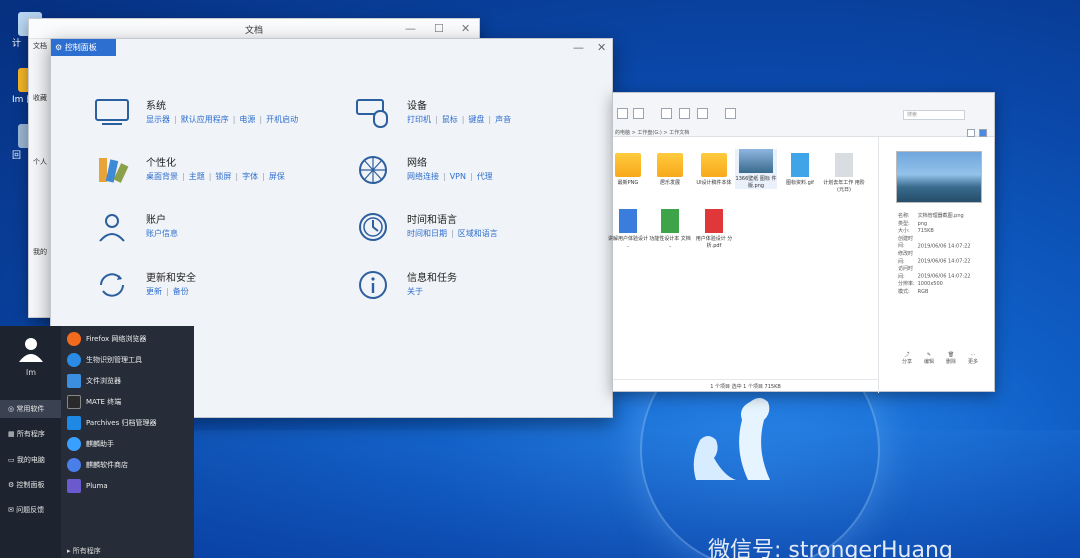  Describe the element at coordinates (30, 409) in the screenshot. I see `nav-frequent: ◎ 常用软件` at that location.